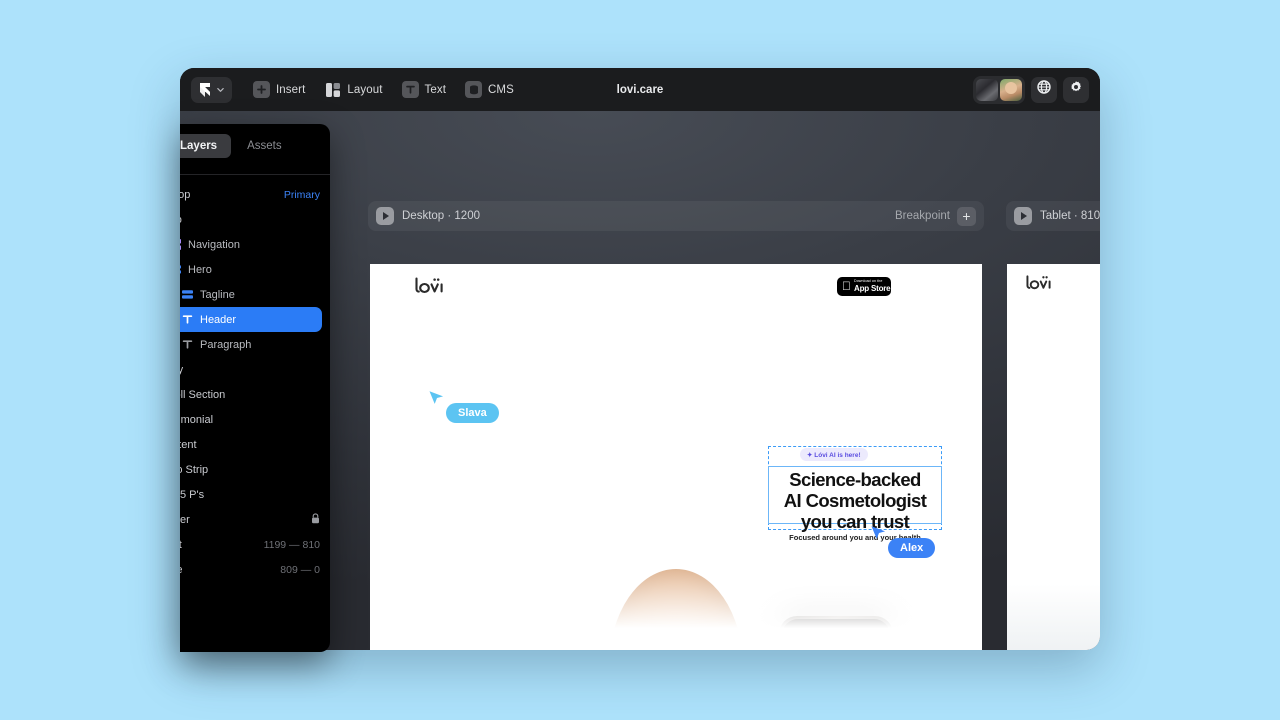 The image size is (1280, 720). What do you see at coordinates (315, 519) in the screenshot?
I see `lock-icon` at bounding box center [315, 519].